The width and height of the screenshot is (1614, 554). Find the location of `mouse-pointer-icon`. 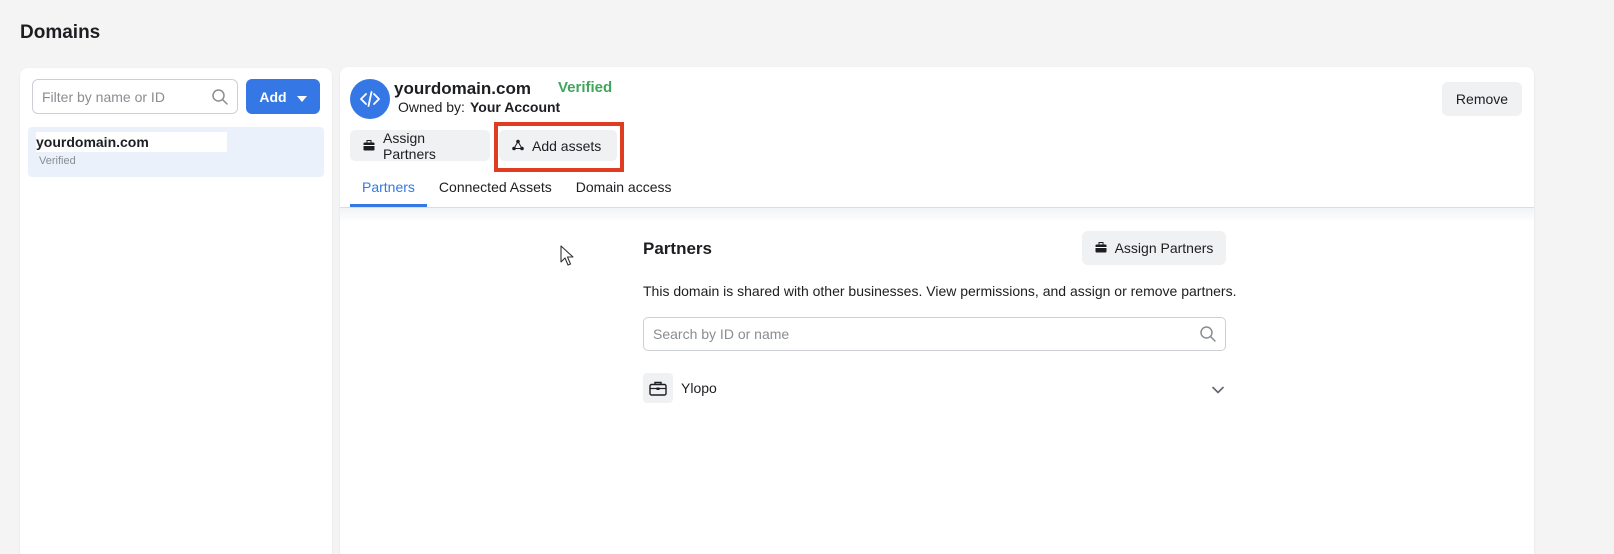

mouse-pointer-icon is located at coordinates (567, 258).